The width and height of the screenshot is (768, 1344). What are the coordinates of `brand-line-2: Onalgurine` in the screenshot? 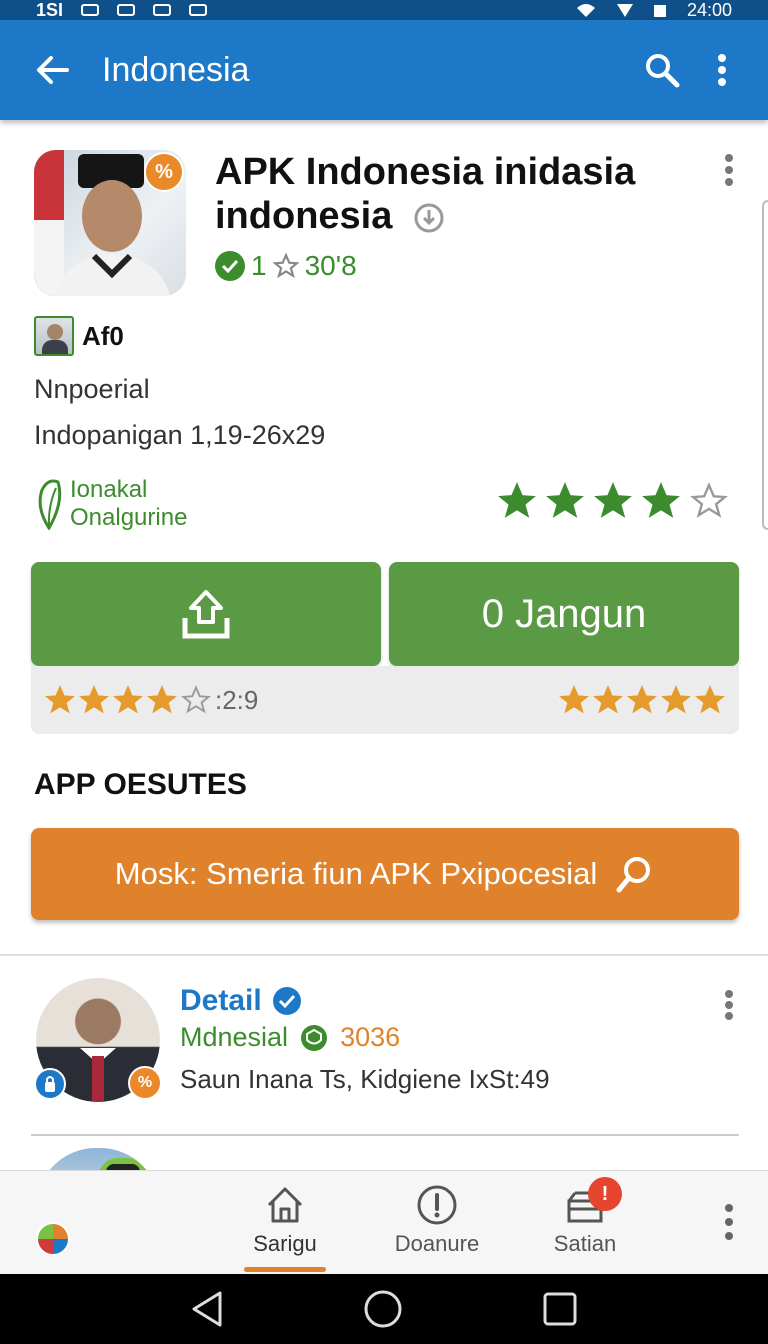 It's located at (129, 517).